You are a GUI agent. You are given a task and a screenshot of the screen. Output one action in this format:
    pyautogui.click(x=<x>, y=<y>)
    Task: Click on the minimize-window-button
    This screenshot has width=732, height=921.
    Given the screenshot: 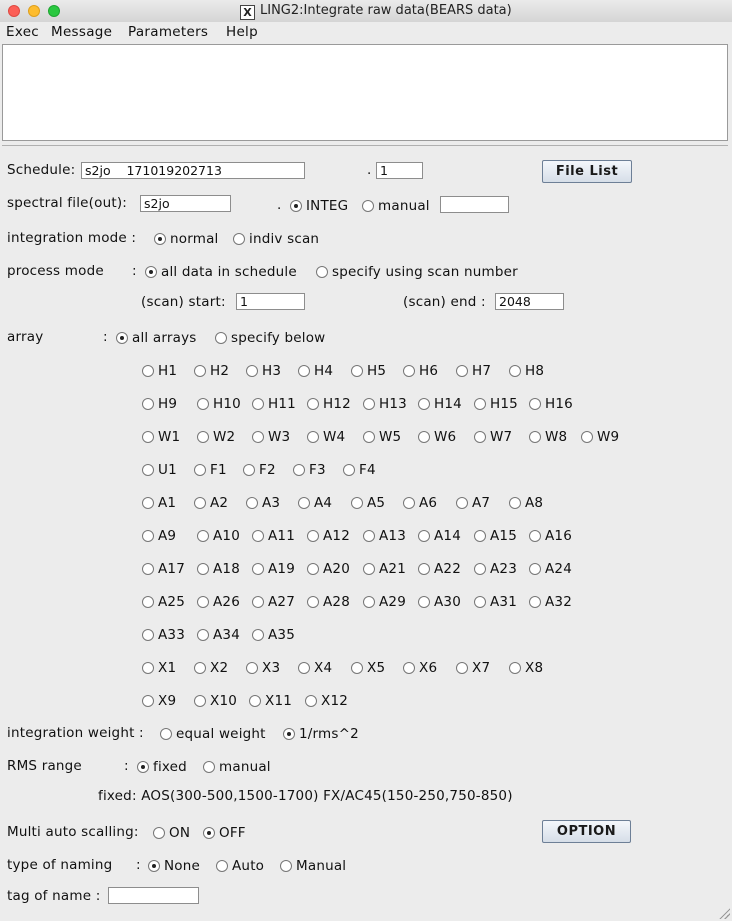 What is the action you would take?
    pyautogui.click(x=34, y=11)
    